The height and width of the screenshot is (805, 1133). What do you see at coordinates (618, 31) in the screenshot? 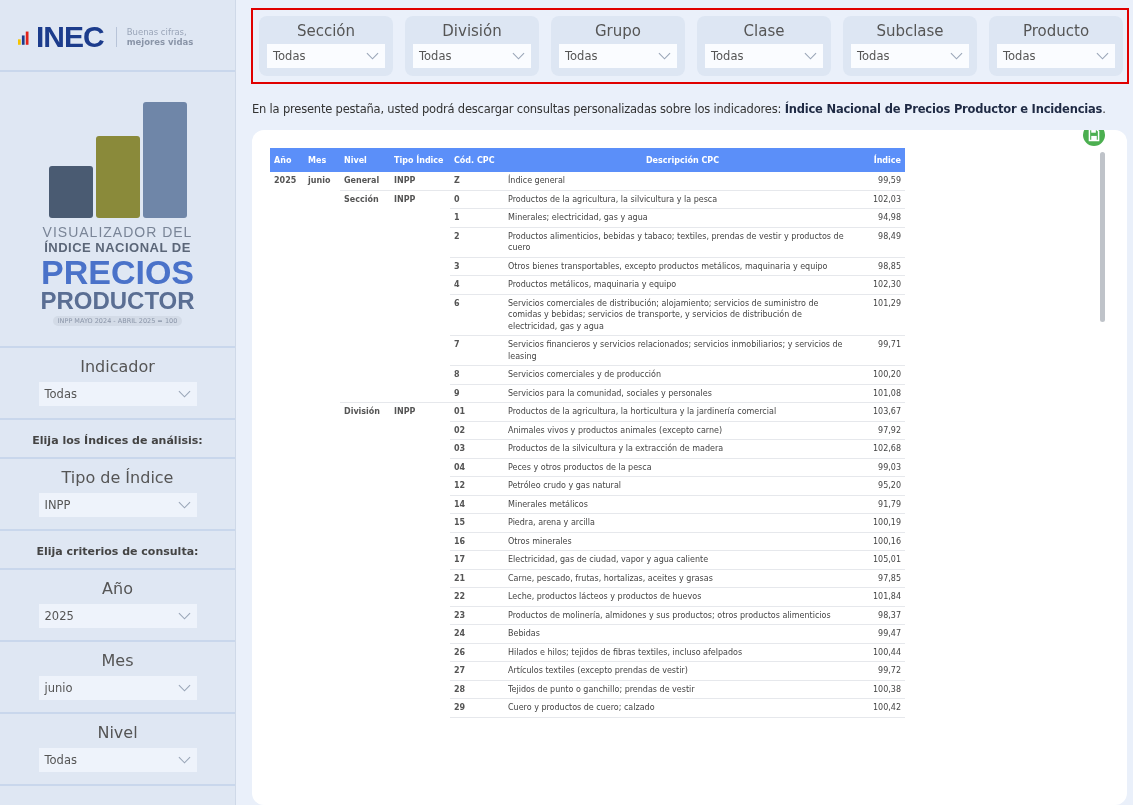
I see `filter-label: Grupo` at bounding box center [618, 31].